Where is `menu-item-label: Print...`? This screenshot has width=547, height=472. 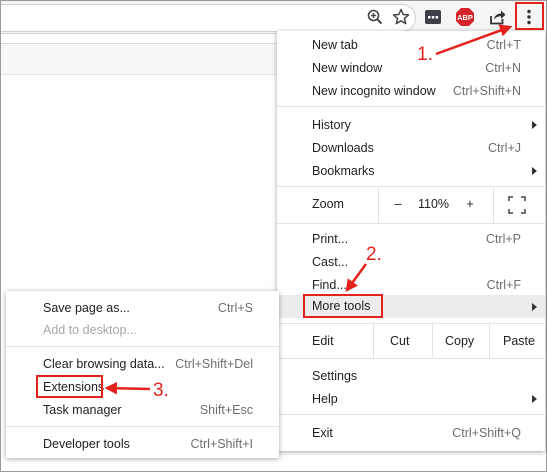
menu-item-label: Print... is located at coordinates (330, 239).